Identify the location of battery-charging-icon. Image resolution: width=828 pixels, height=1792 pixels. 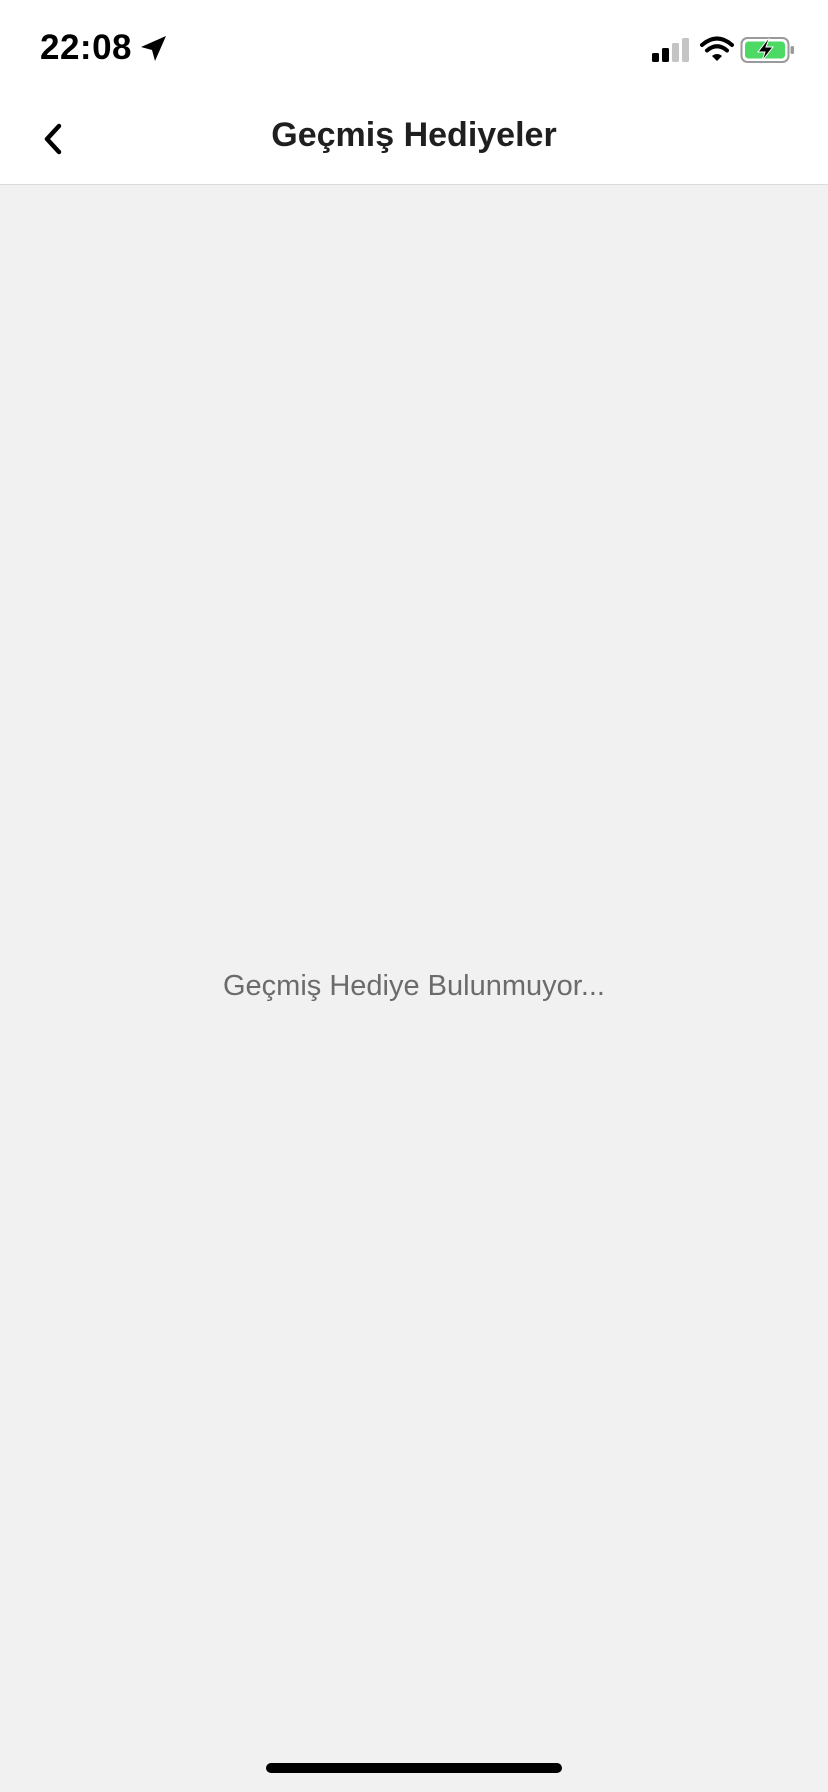
(767, 50).